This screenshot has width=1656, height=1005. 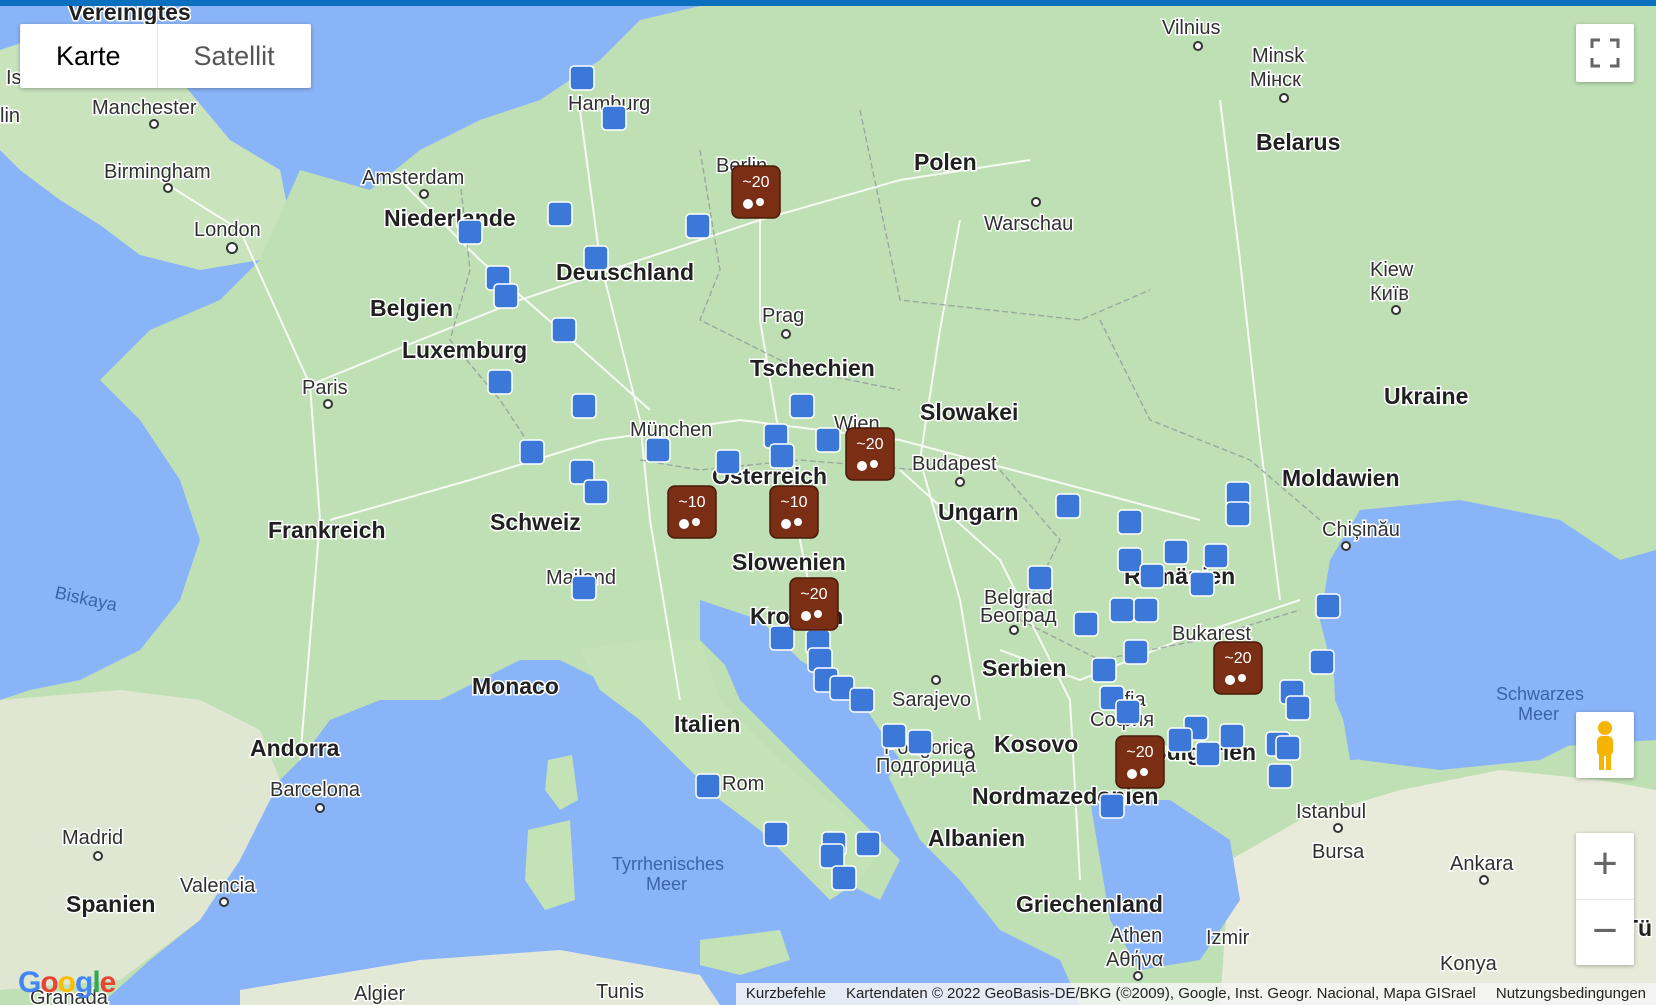 I want to click on label-city-paris: Paris, so click(x=325, y=388).